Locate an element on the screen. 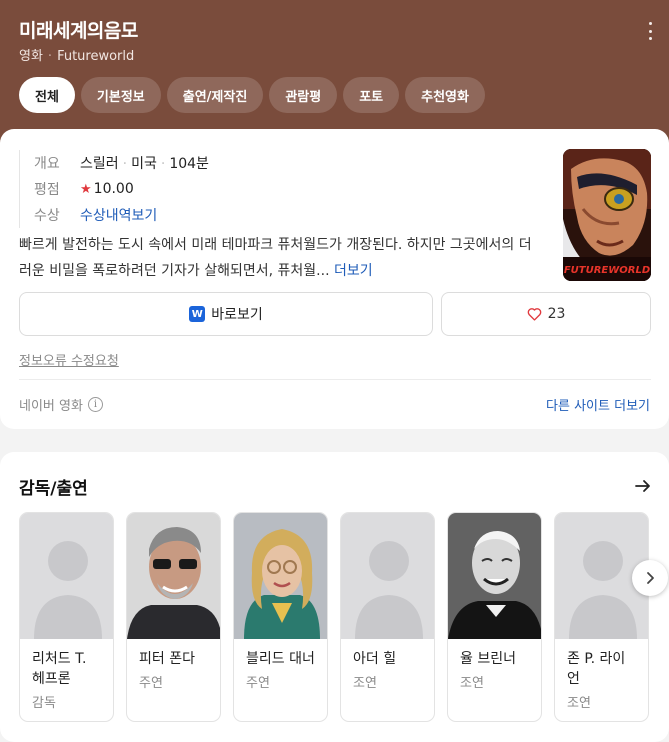 The image size is (669, 742). more-sites-link: 다른 사이트 더보기 is located at coordinates (598, 404).